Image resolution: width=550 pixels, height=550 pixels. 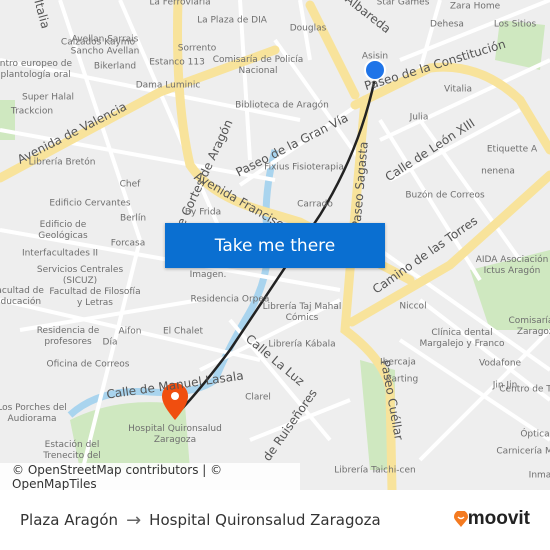 I want to click on place-label: Carrado, so click(x=315, y=204).